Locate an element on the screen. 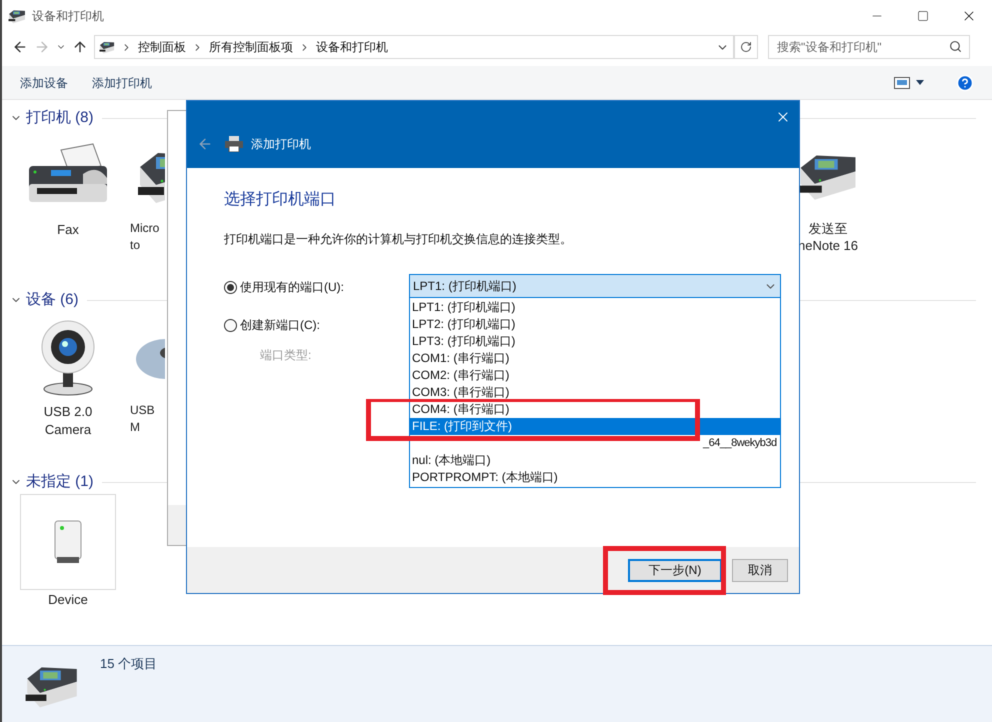 This screenshot has height=722, width=992. dialog-description: 打印机端口是一种允许你的计算机与打印机交换信息的连接类型。 is located at coordinates (398, 239).